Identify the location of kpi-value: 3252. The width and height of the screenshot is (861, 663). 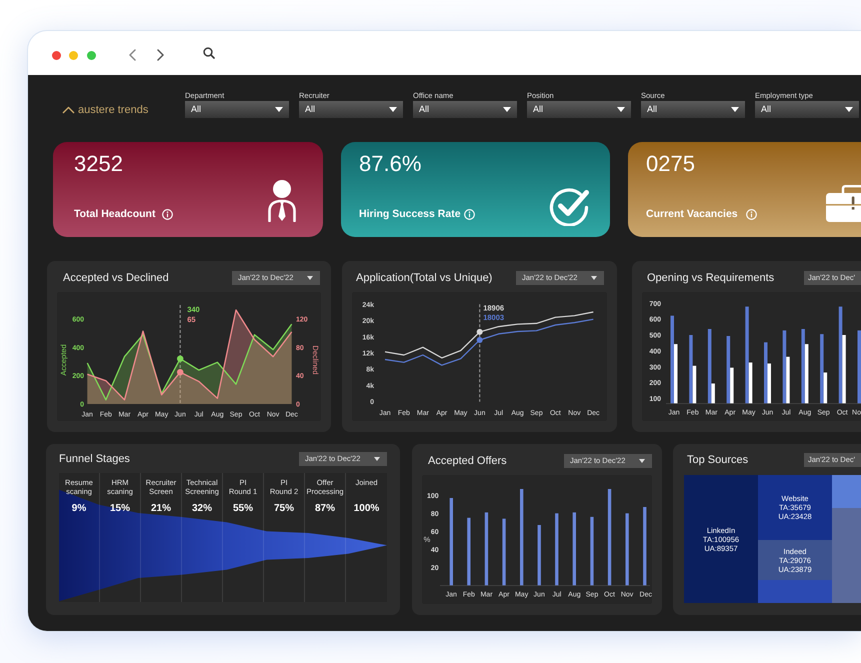
(99, 164).